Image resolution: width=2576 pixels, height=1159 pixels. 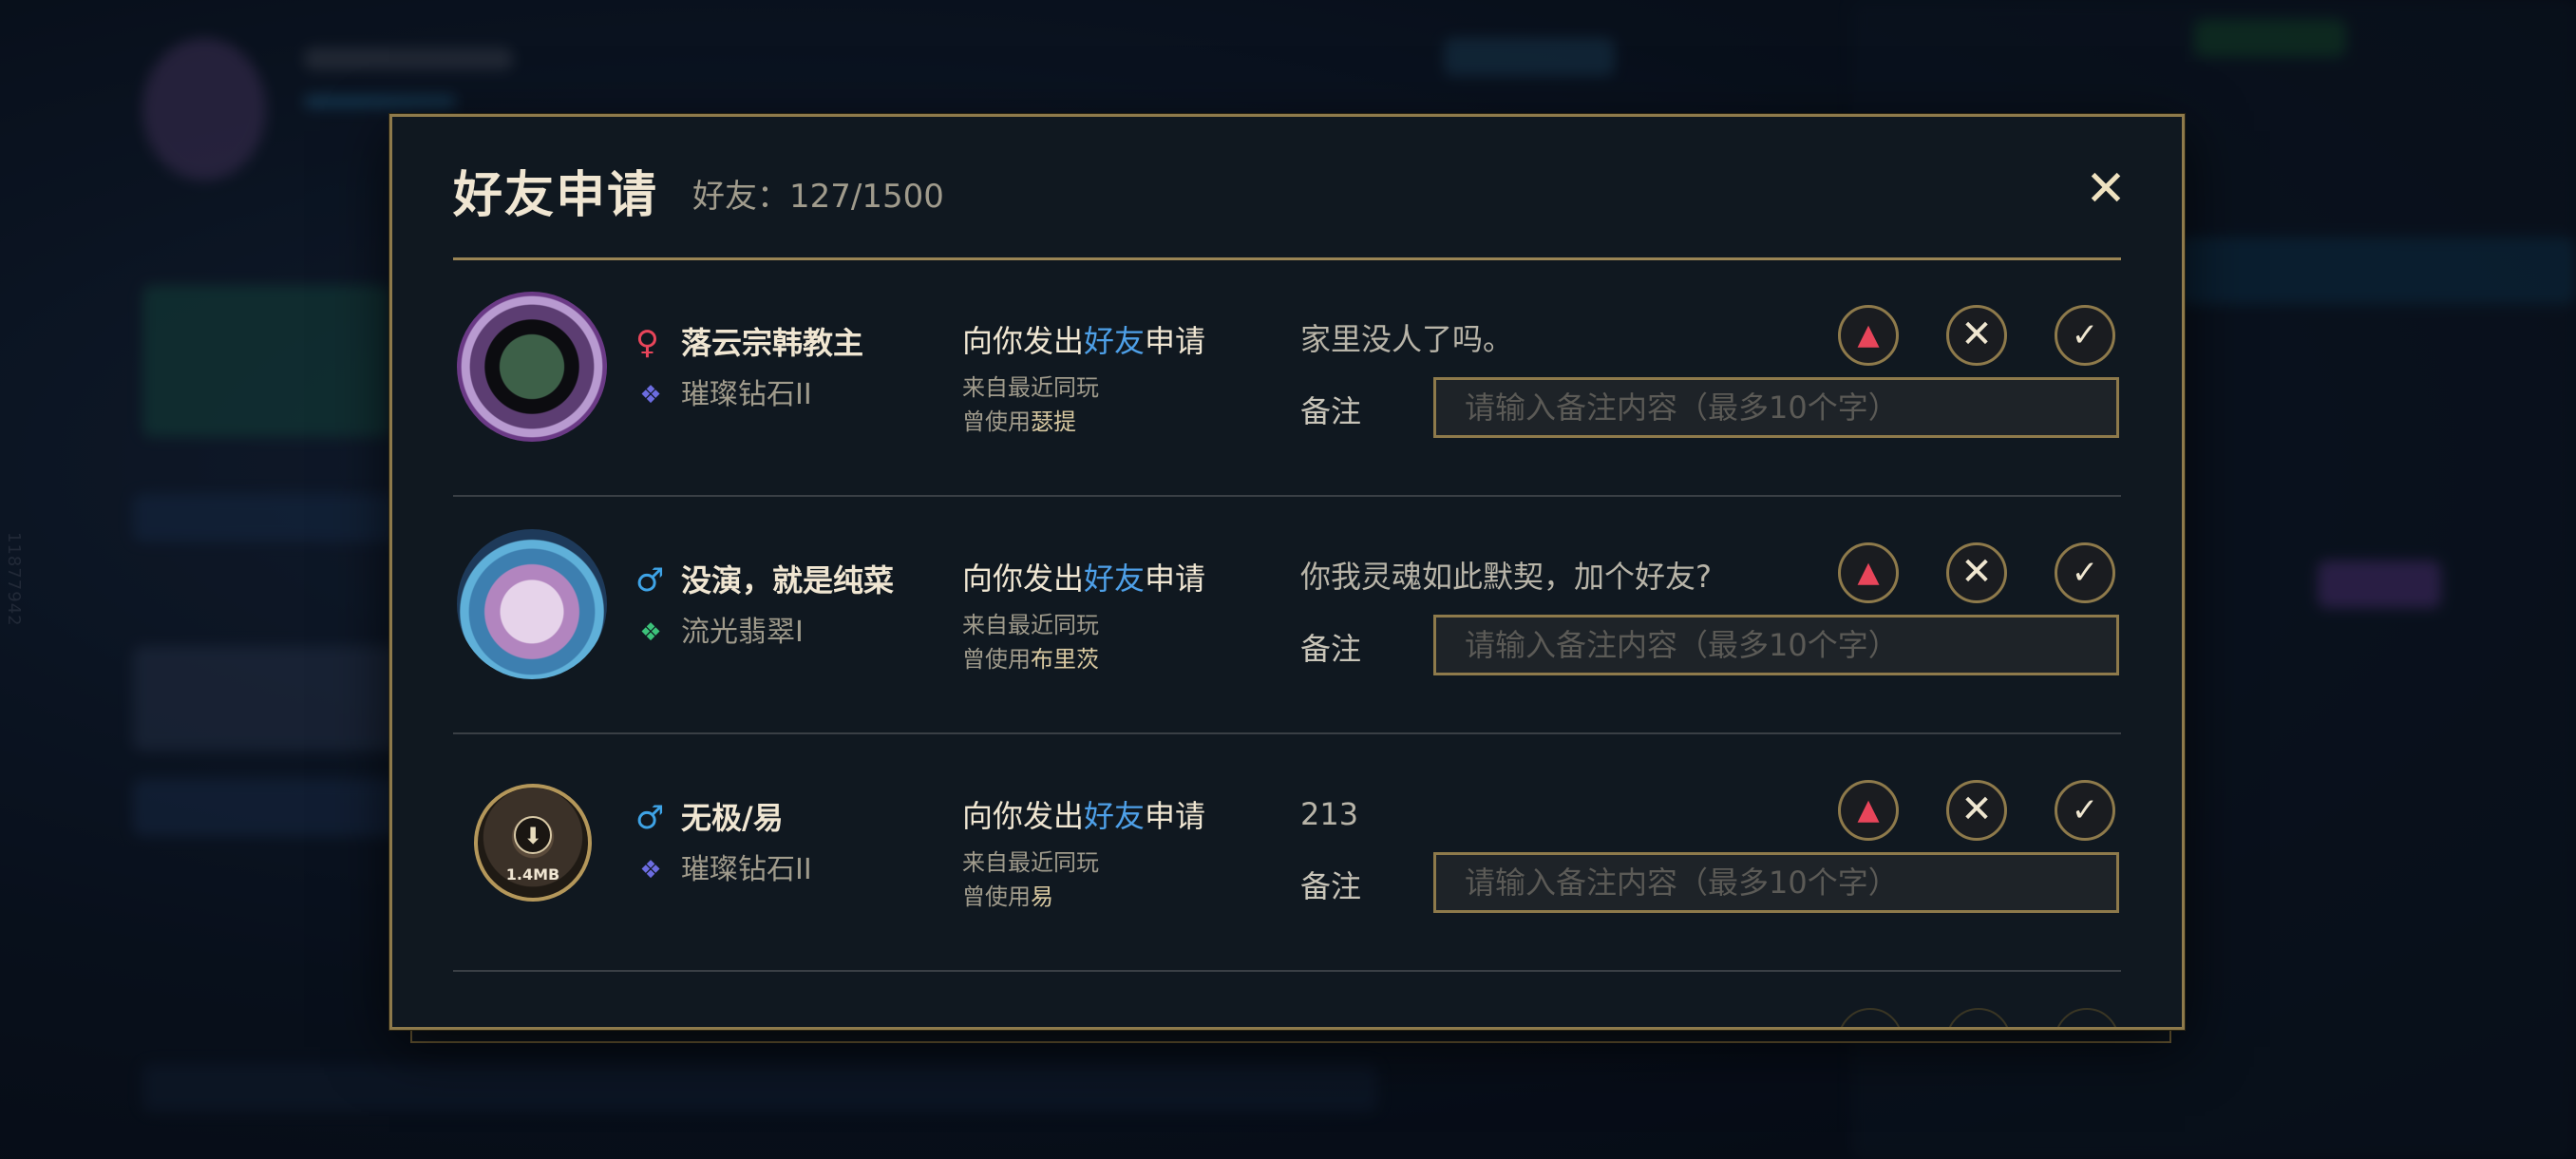 I want to click on avatar-size-label: 1.4MB, so click(x=532, y=874).